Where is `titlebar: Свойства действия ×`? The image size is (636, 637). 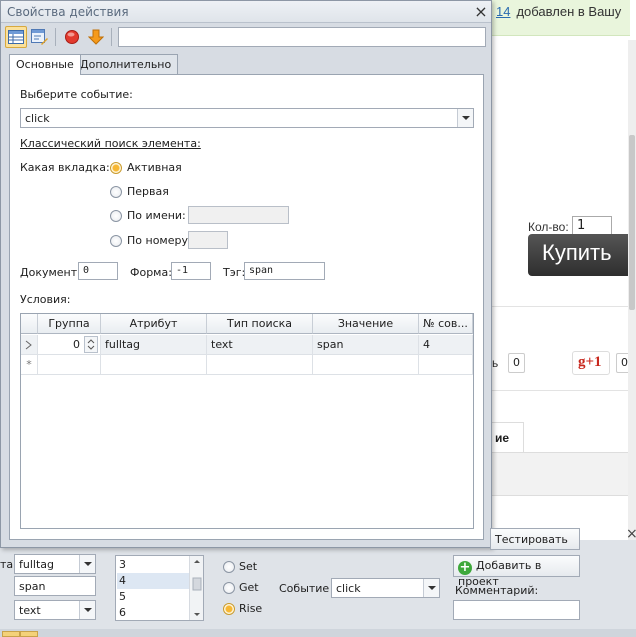 titlebar: Свойства действия × is located at coordinates (246, 12).